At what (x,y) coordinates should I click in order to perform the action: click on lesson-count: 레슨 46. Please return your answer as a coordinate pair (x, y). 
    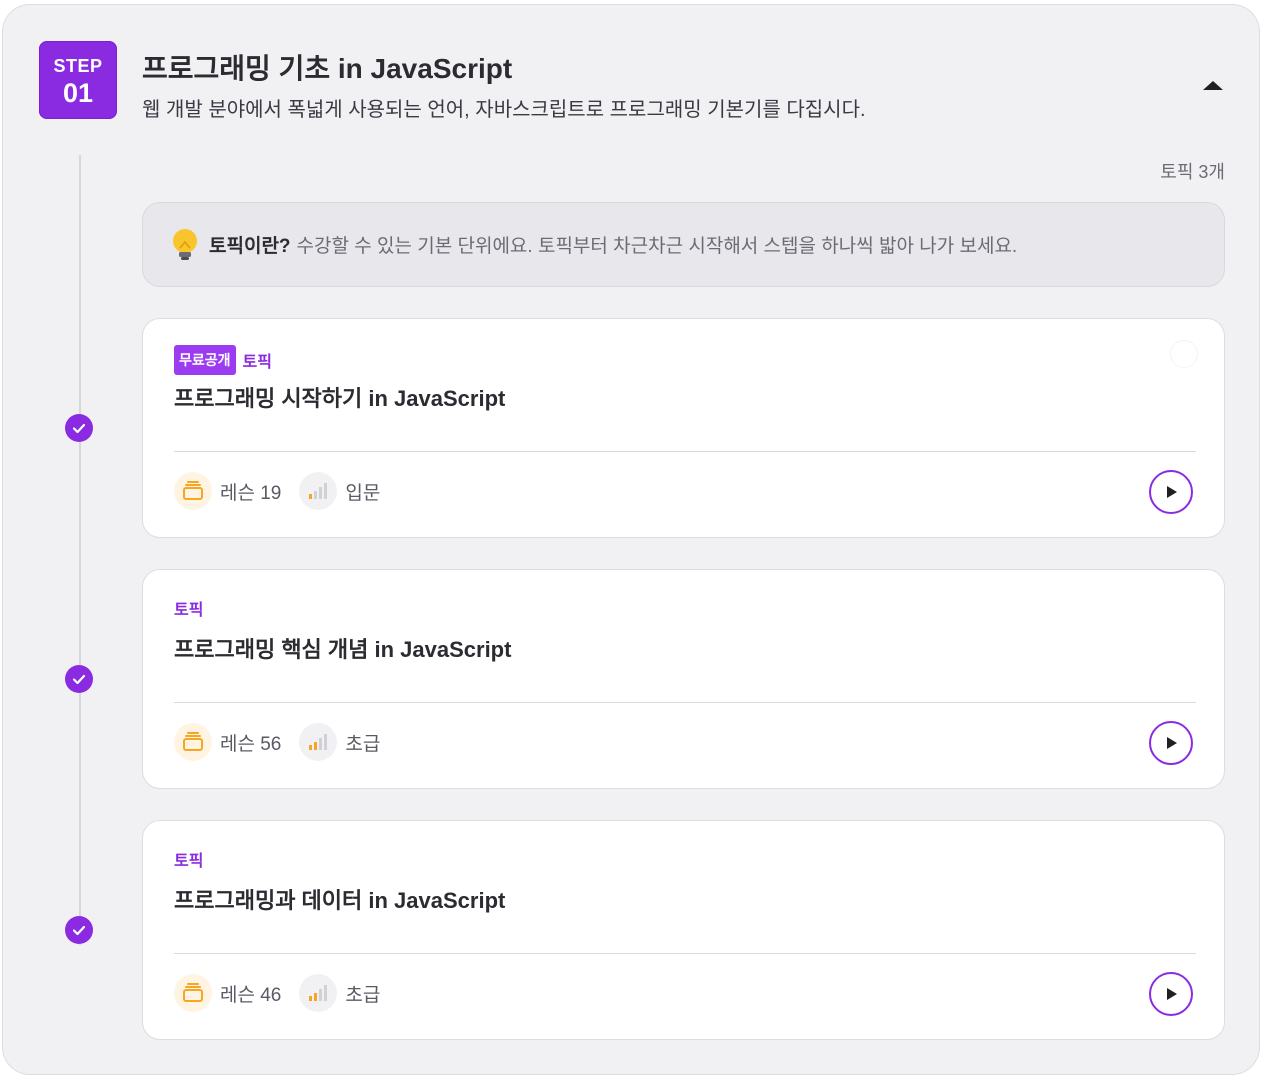
    Looking at the image, I should click on (251, 995).